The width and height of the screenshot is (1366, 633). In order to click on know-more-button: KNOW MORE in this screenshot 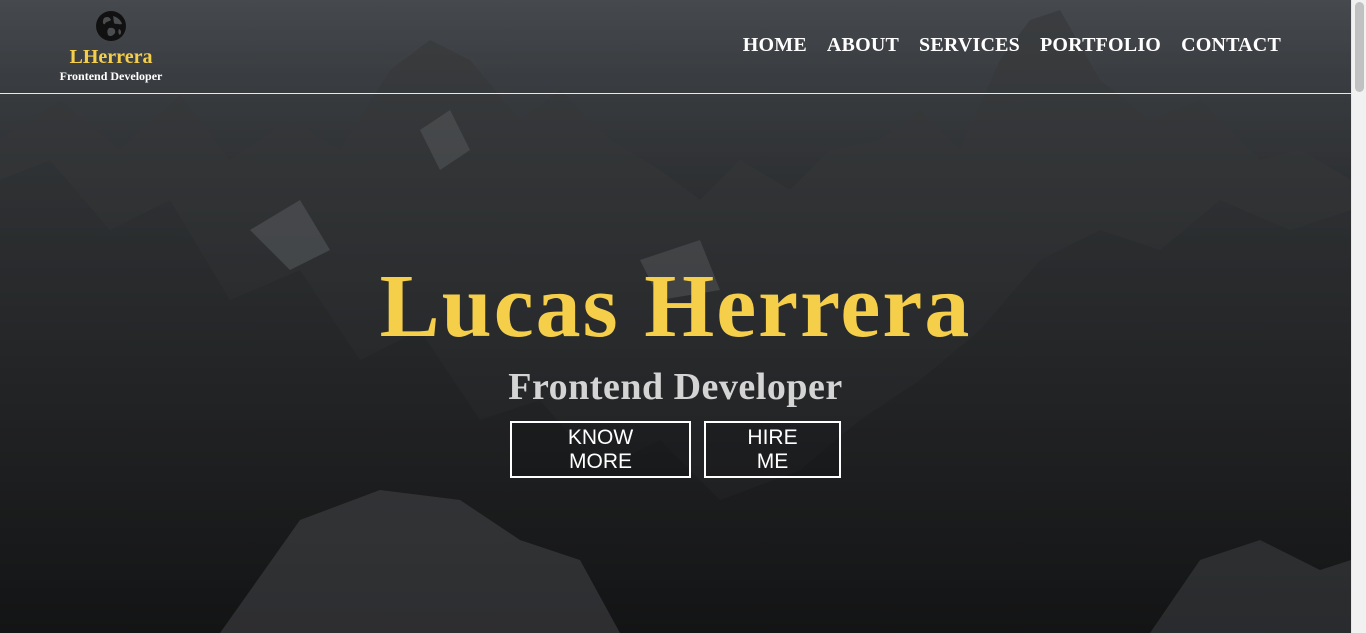, I will do `click(600, 449)`.